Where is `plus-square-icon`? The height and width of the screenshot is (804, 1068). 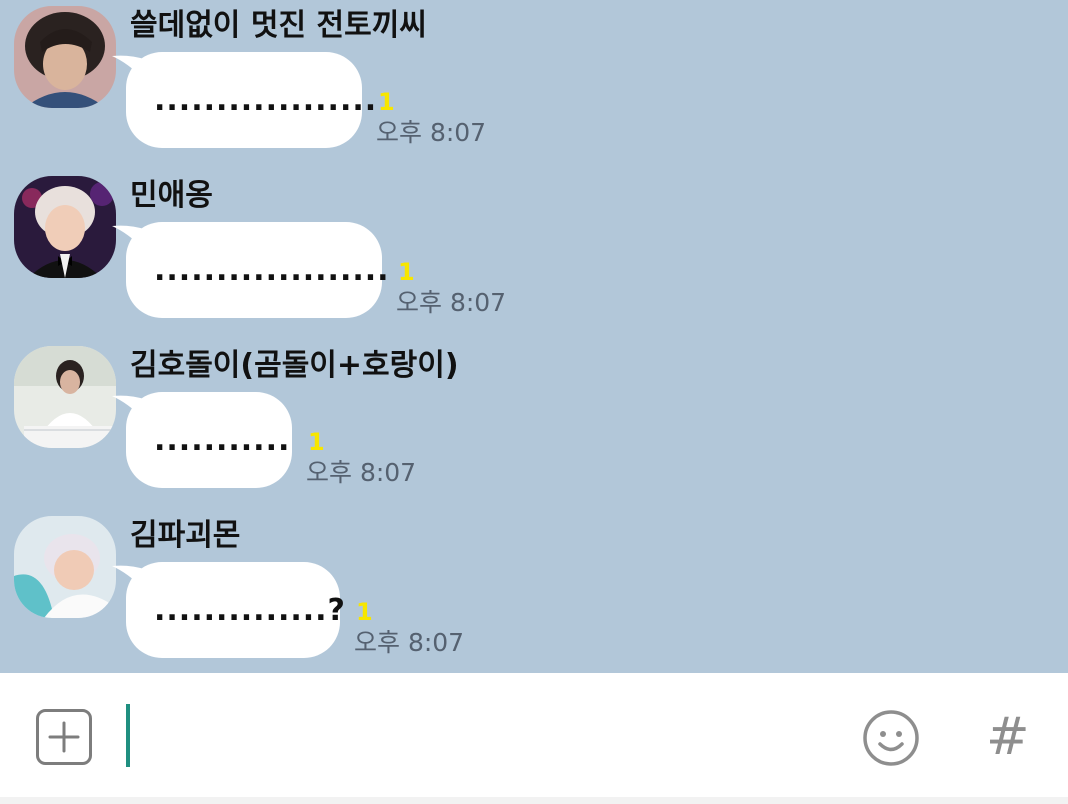
plus-square-icon is located at coordinates (64, 737).